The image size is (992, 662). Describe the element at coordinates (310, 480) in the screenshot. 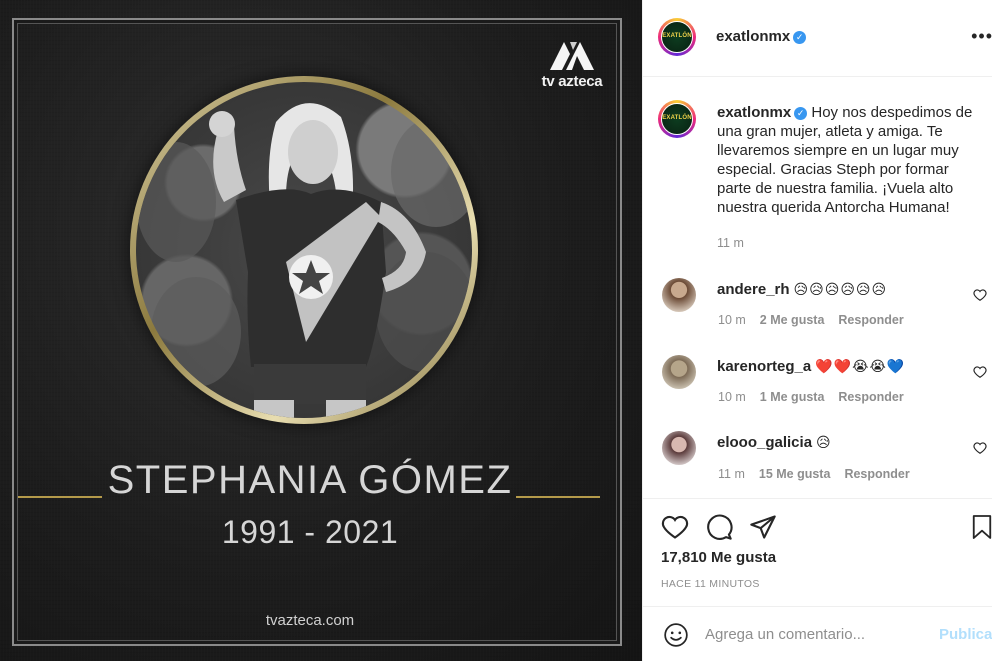

I see `memorial-name: STEPHANIA GÓMEZ` at that location.